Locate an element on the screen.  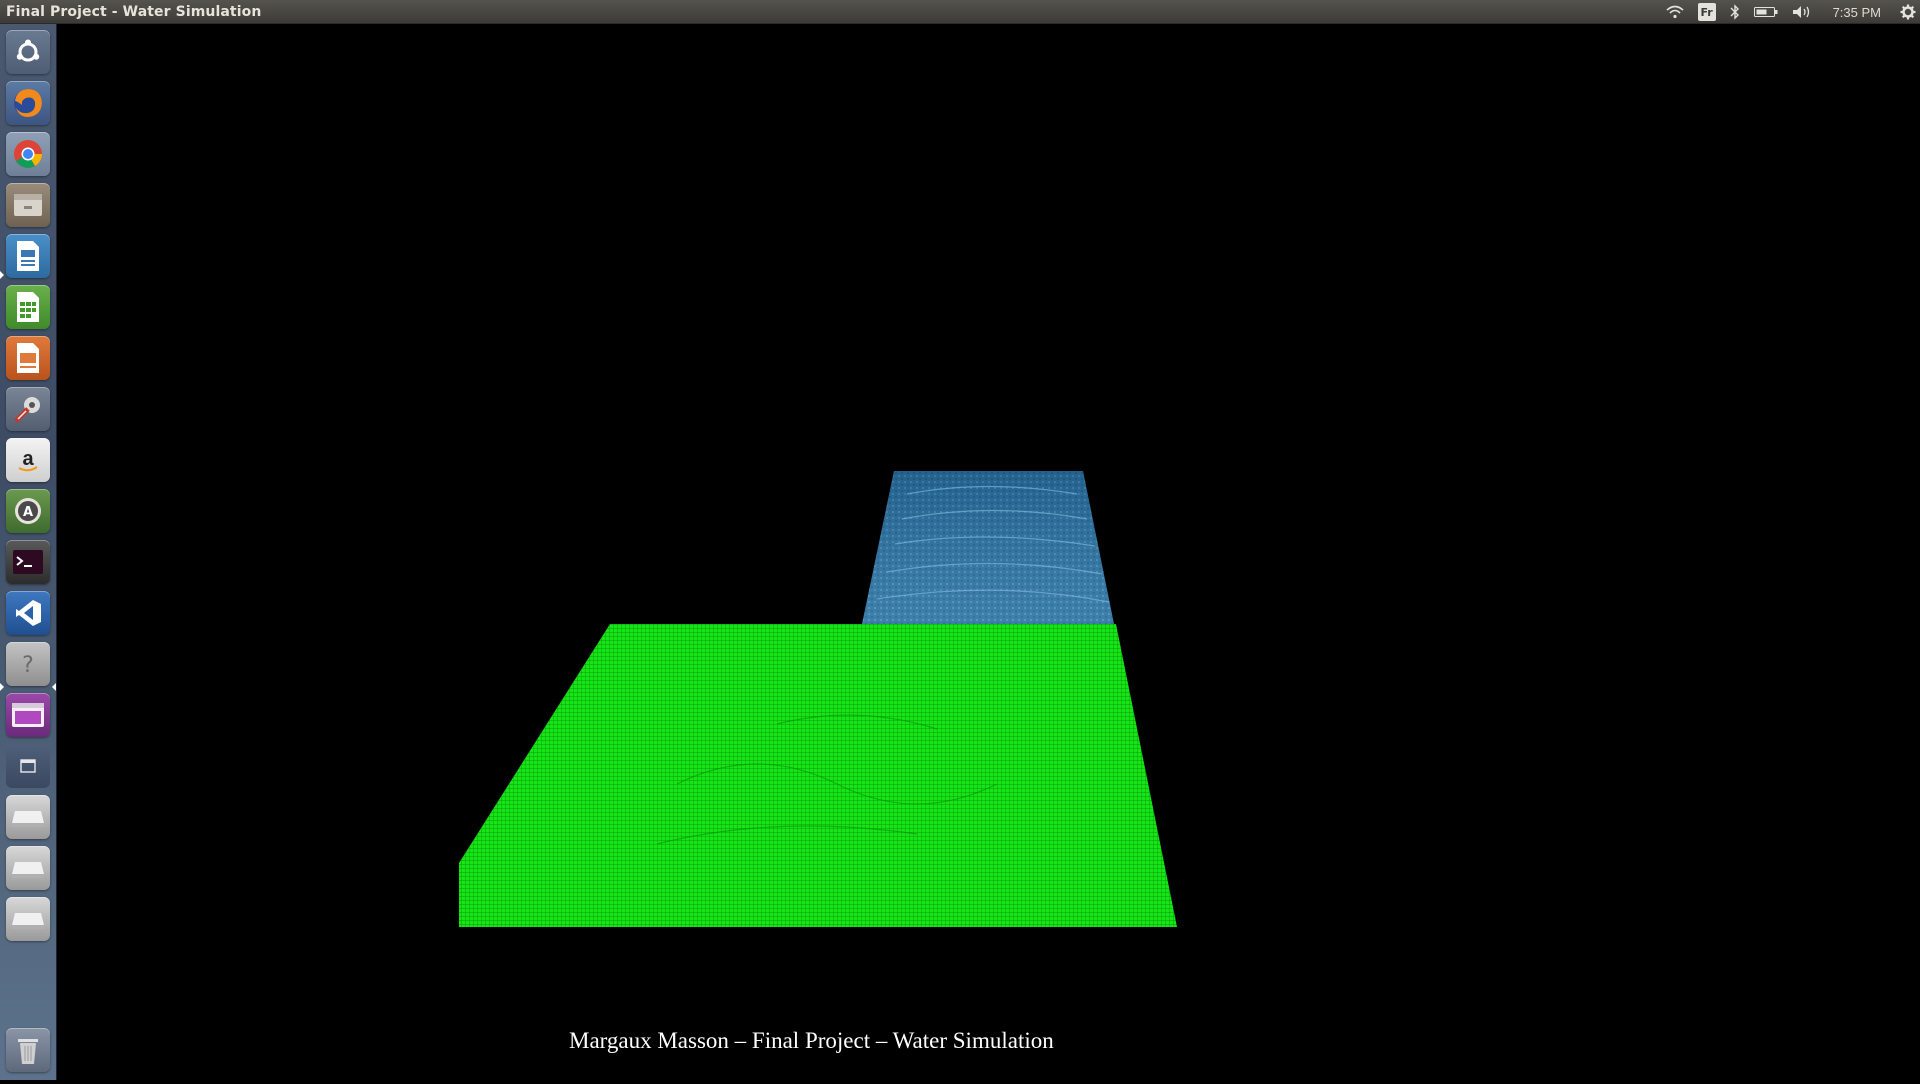
vscode-icon is located at coordinates (28, 613).